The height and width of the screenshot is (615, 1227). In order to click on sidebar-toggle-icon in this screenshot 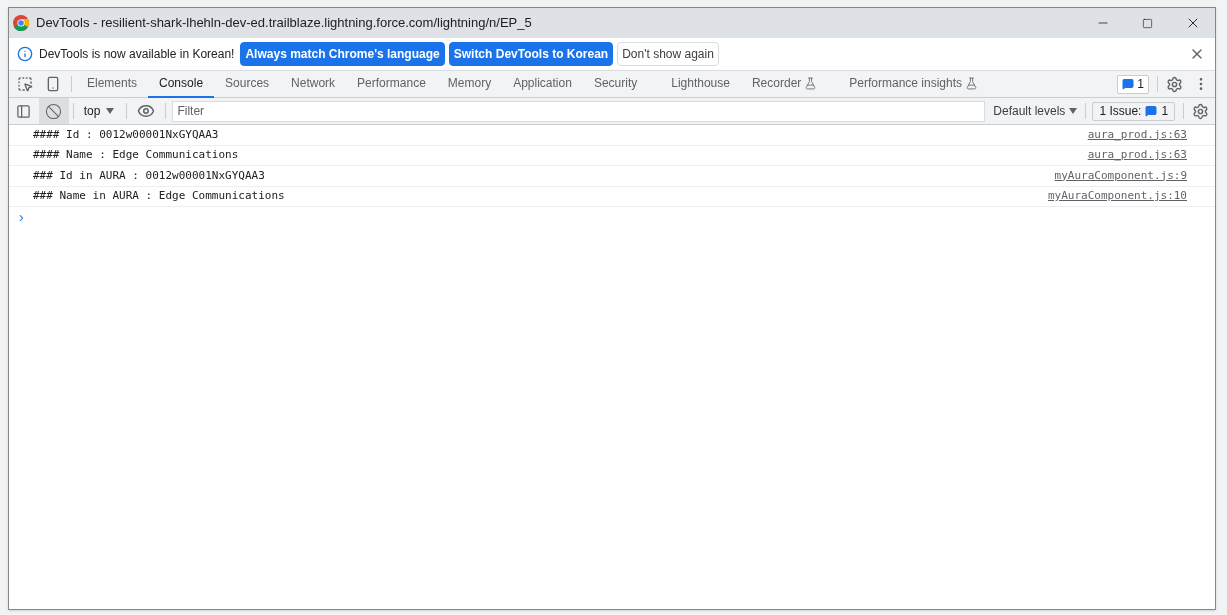, I will do `click(24, 111)`.